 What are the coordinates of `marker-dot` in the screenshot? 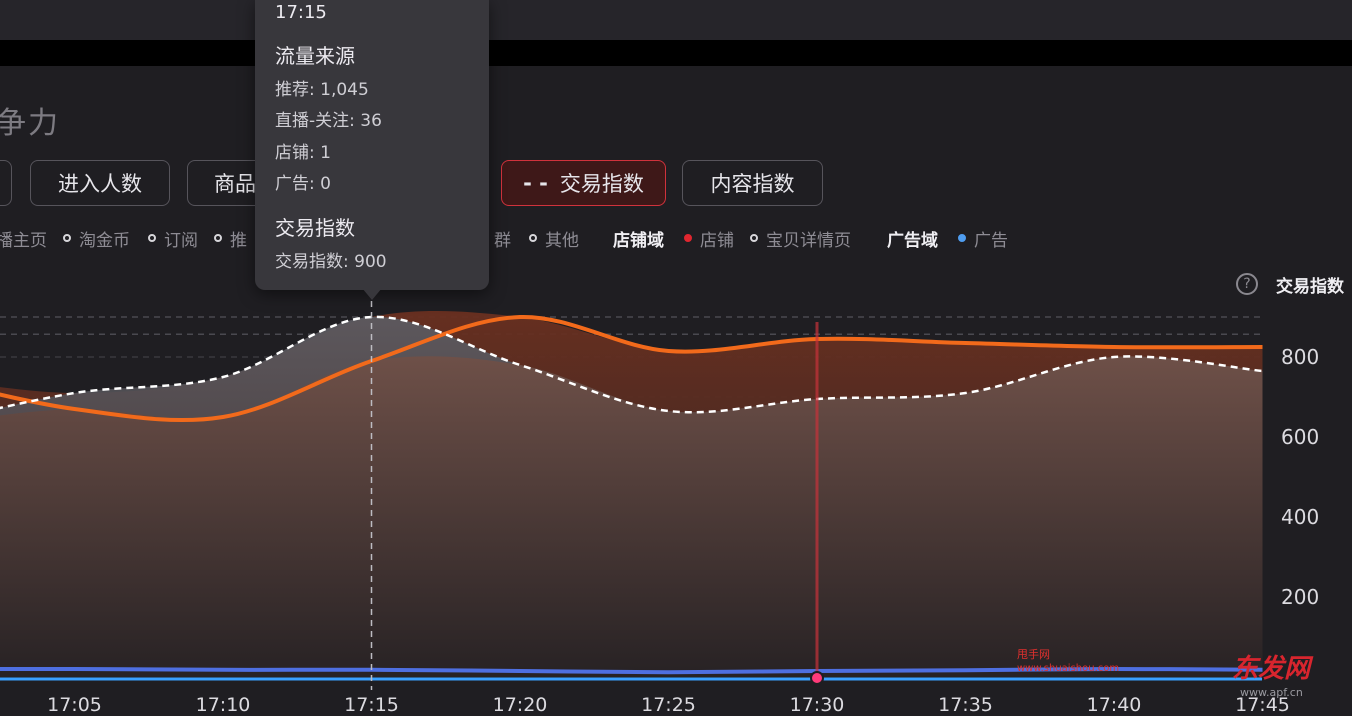 It's located at (817, 678).